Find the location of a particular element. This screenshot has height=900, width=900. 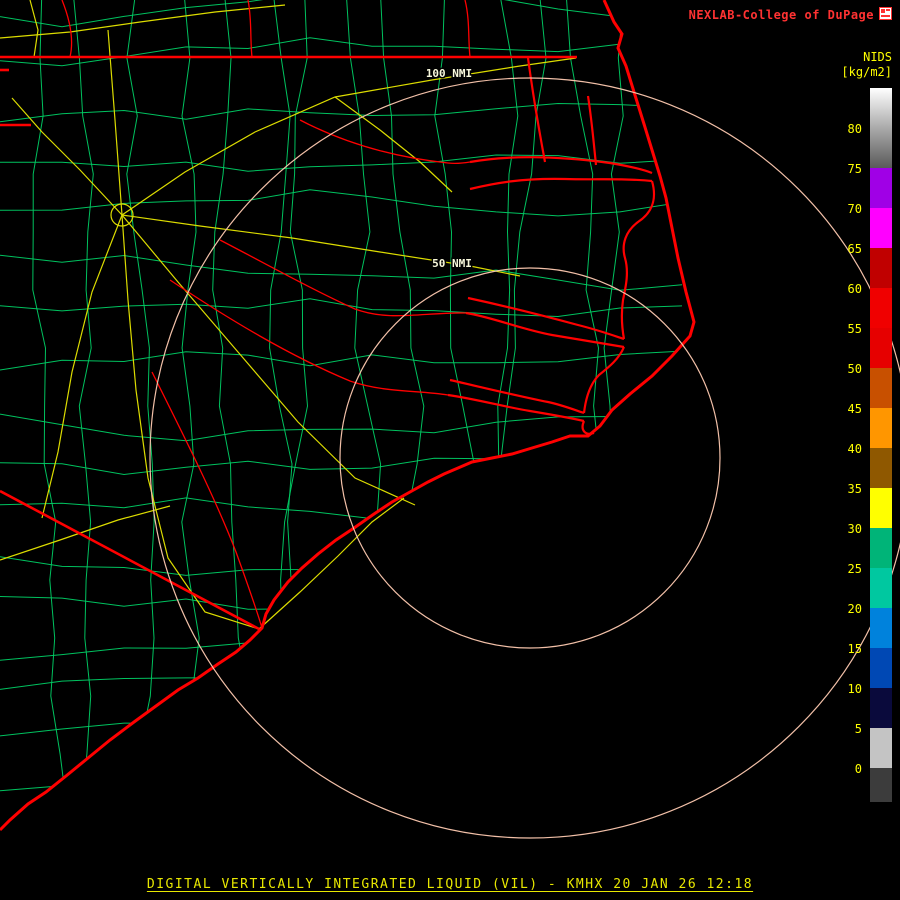

pamlico-river-shore is located at coordinates (545, 322).